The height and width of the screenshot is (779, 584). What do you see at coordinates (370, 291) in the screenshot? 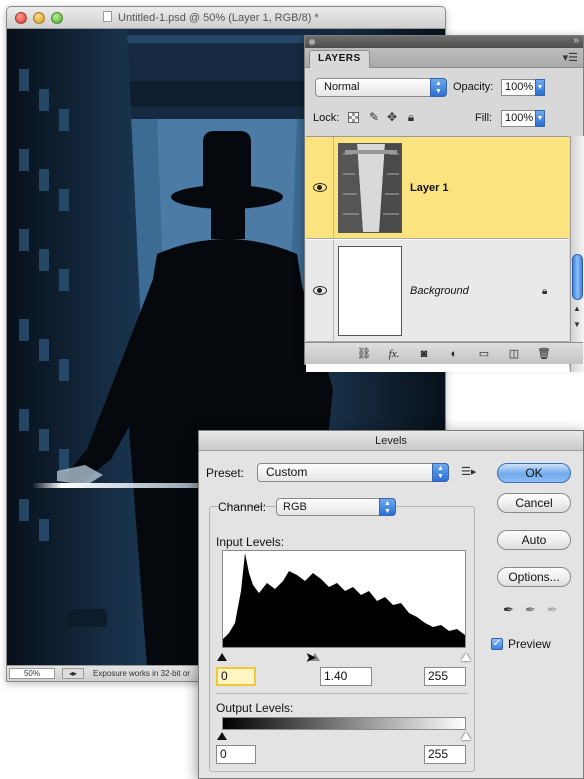
I see `background-thumbnail` at bounding box center [370, 291].